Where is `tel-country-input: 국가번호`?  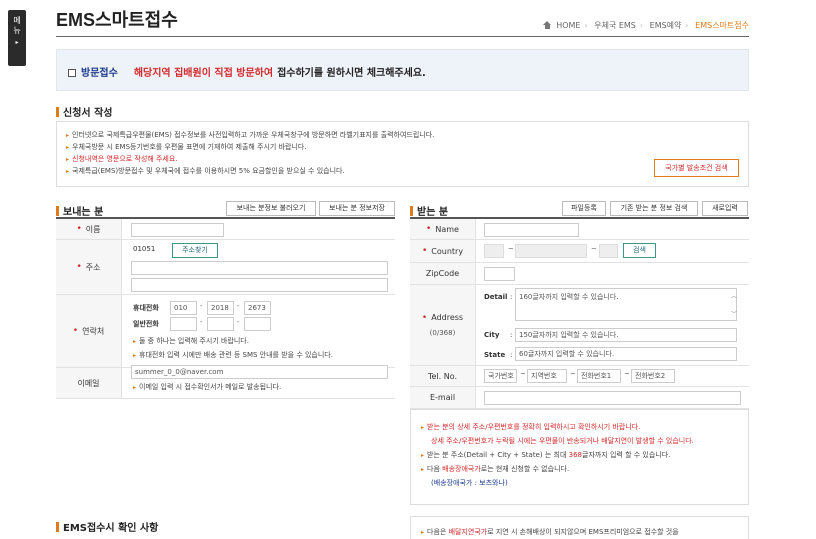
tel-country-input: 국가번호 is located at coordinates (500, 376).